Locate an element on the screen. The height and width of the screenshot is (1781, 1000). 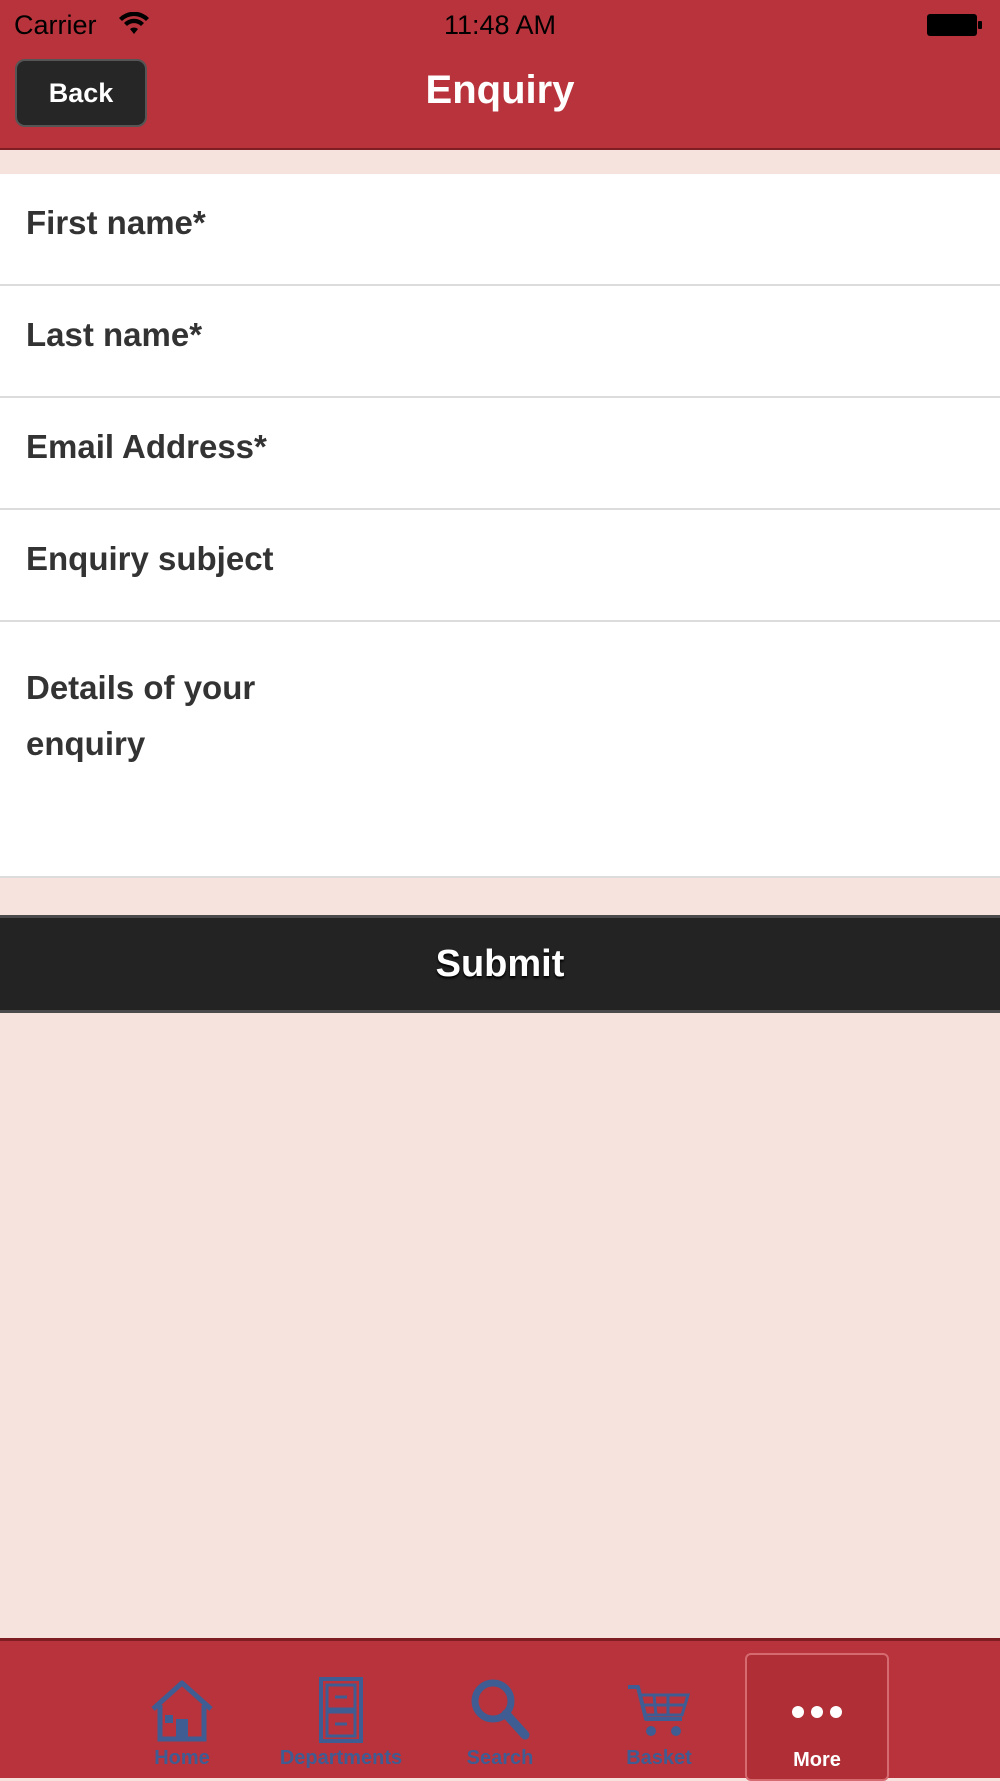
status-bar: Carrier 11:48 AM is located at coordinates (500, 25).